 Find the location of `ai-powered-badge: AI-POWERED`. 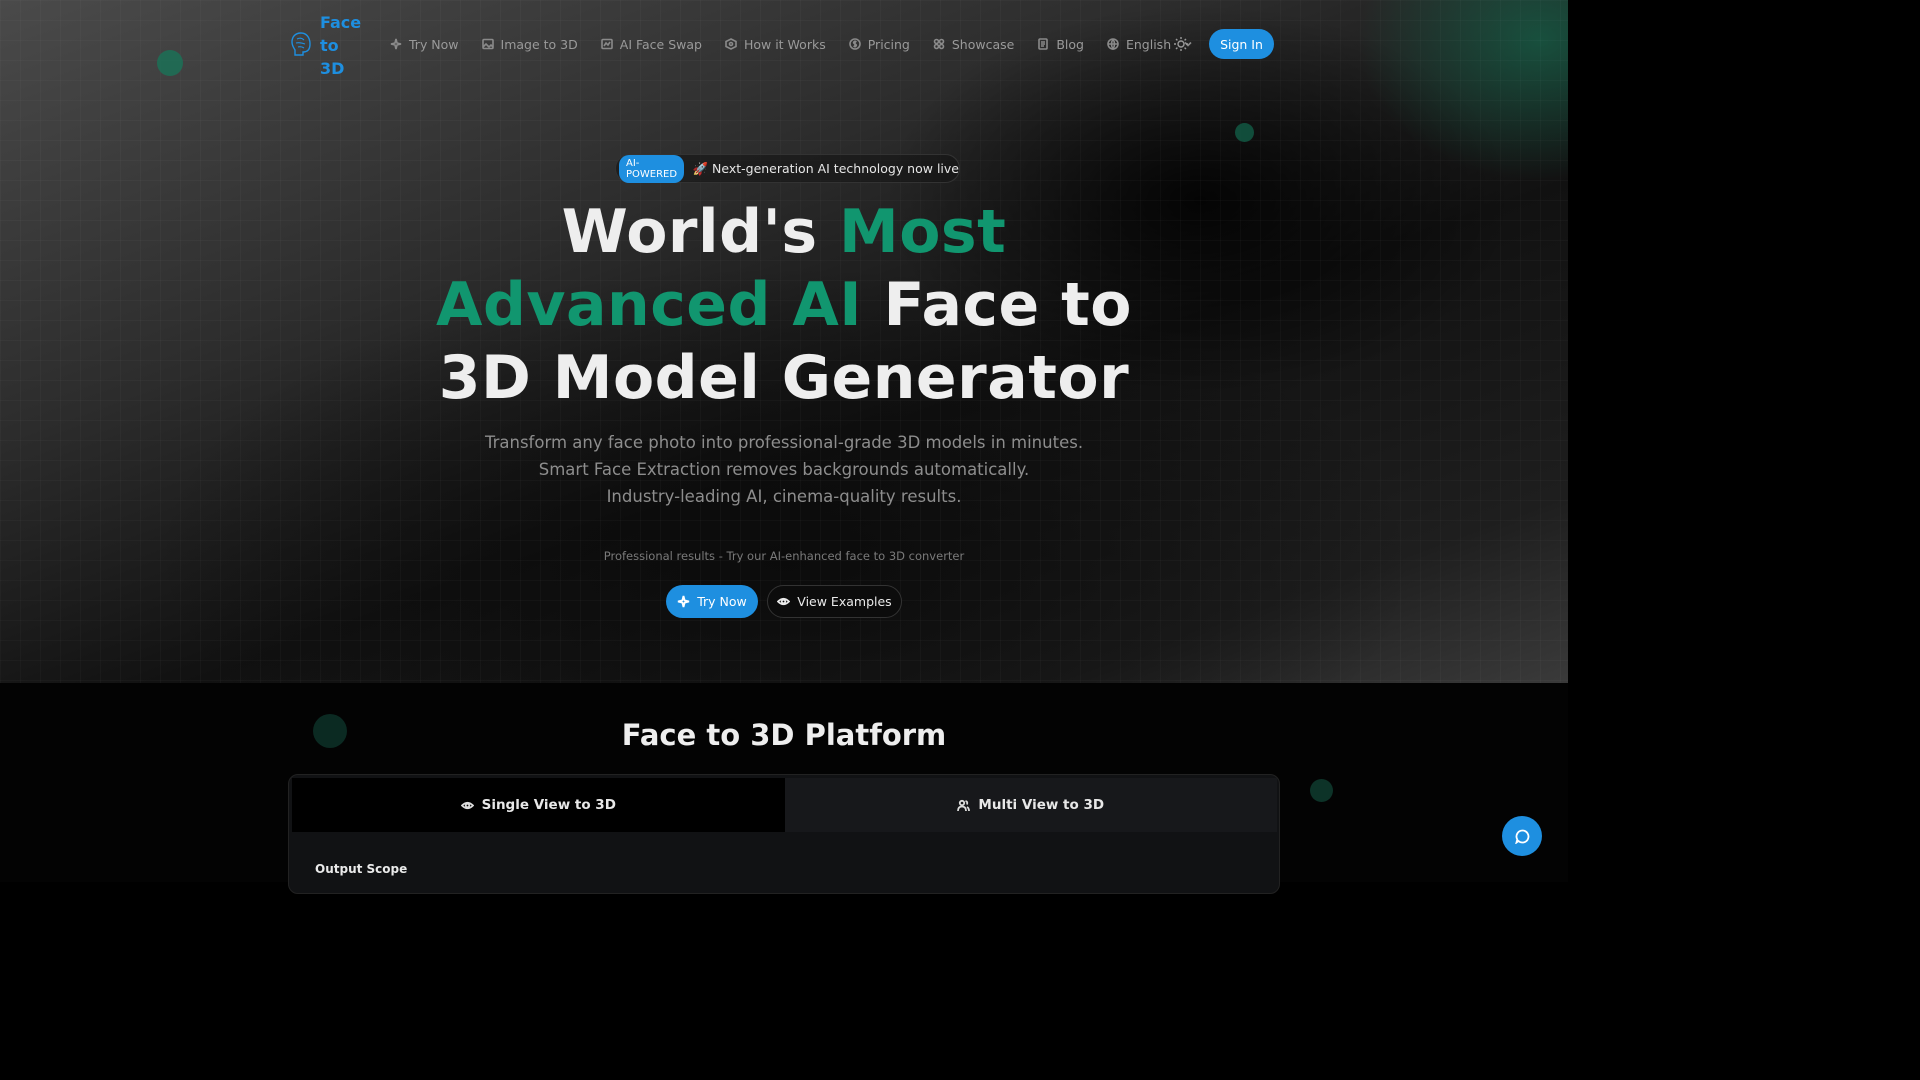

ai-powered-badge: AI-POWERED is located at coordinates (652, 168).